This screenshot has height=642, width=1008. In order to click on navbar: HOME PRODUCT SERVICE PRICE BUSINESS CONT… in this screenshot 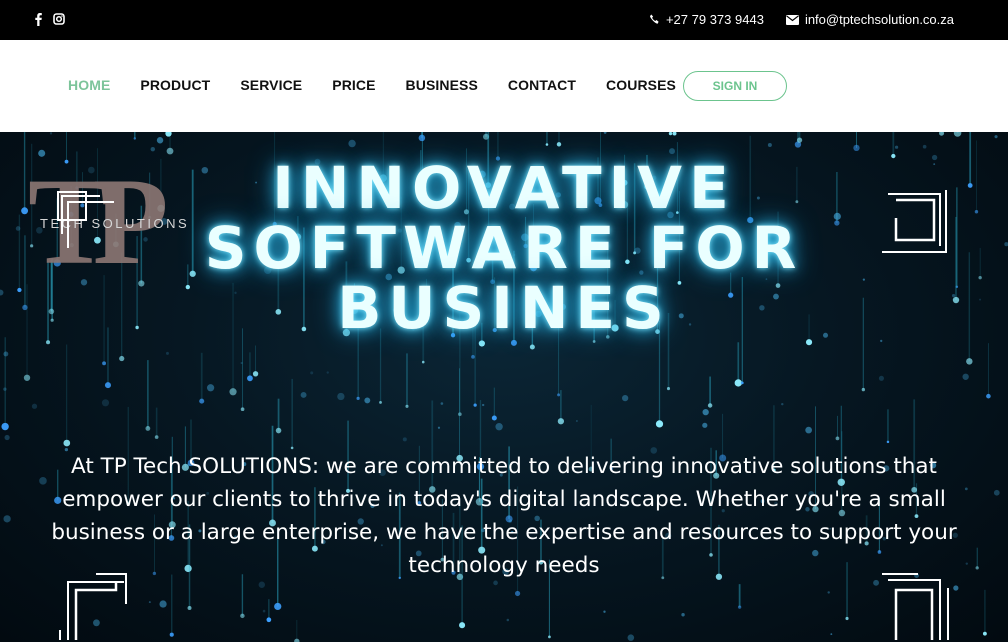, I will do `click(504, 86)`.